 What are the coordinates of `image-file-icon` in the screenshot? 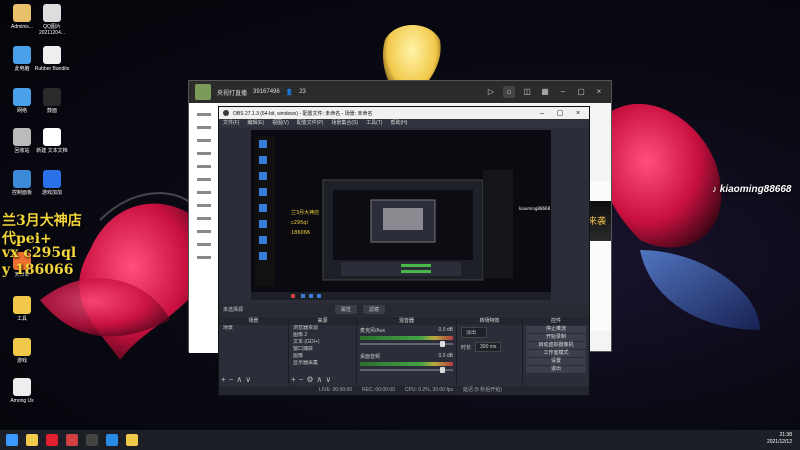 It's located at (52, 13).